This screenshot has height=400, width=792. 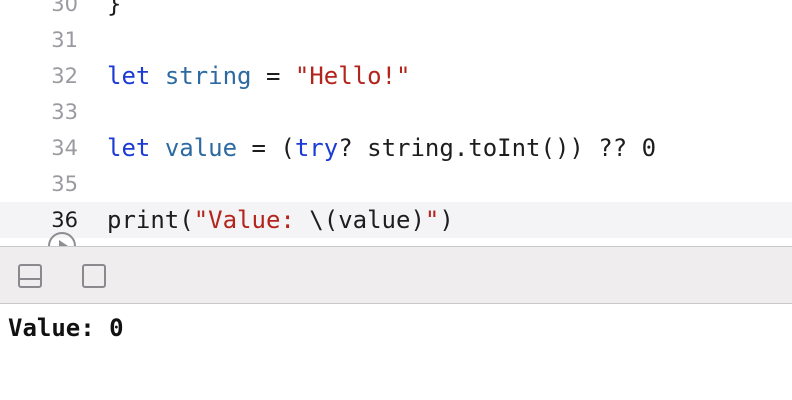 What do you see at coordinates (66, 328) in the screenshot?
I see `console-output-line: Value: 0` at bounding box center [66, 328].